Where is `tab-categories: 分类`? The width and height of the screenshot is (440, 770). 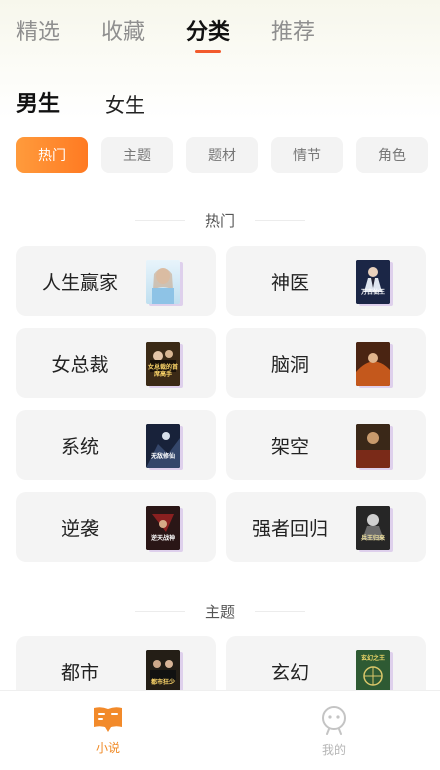 tab-categories: 分类 is located at coordinates (208, 33).